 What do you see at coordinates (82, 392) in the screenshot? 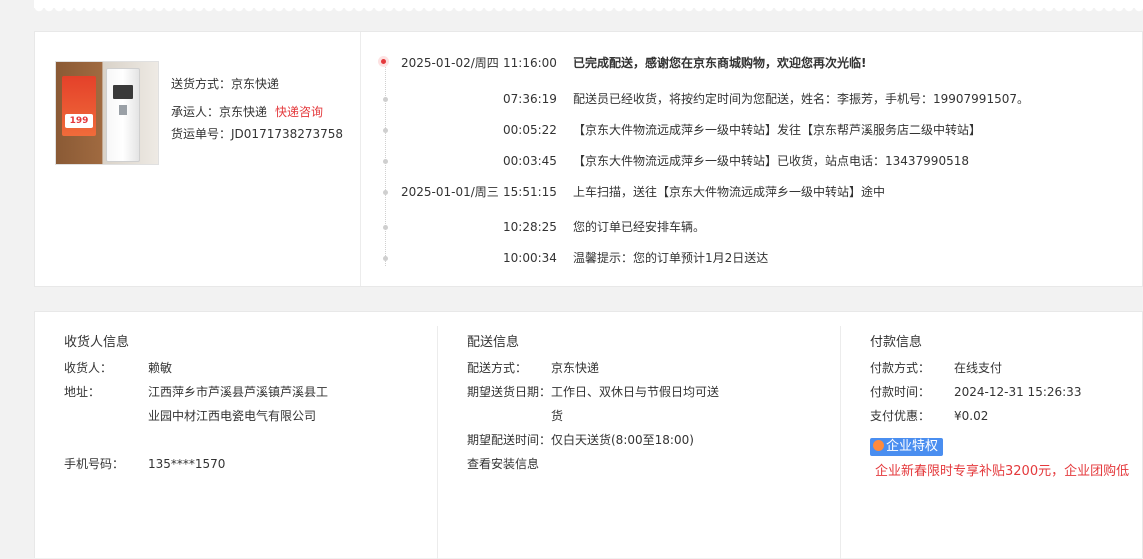
I see `address-label: 地址：` at bounding box center [82, 392].